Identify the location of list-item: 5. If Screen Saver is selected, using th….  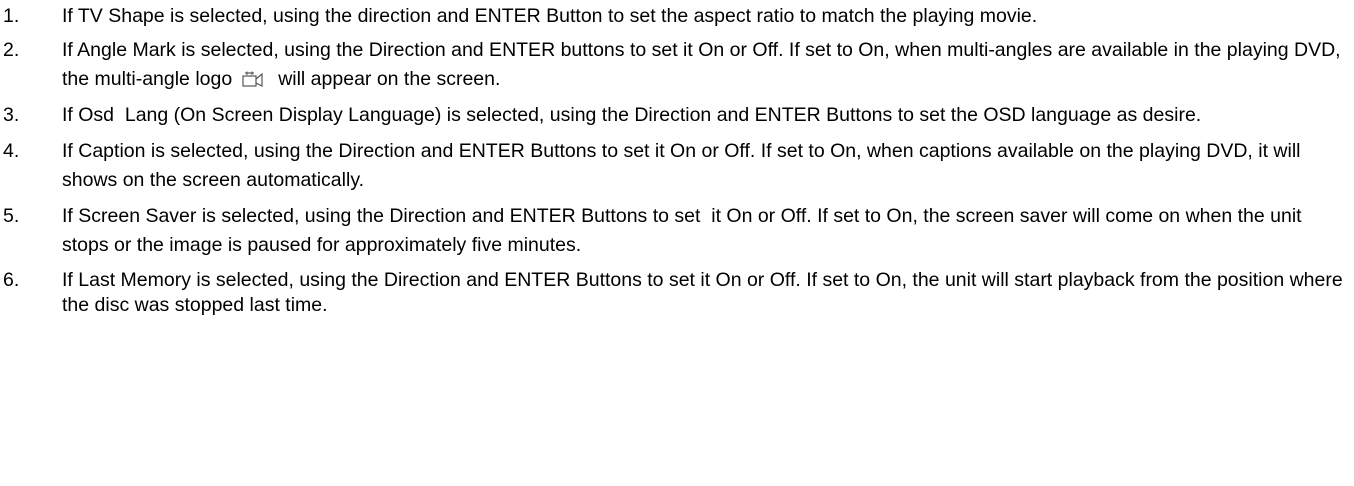
(675, 231).